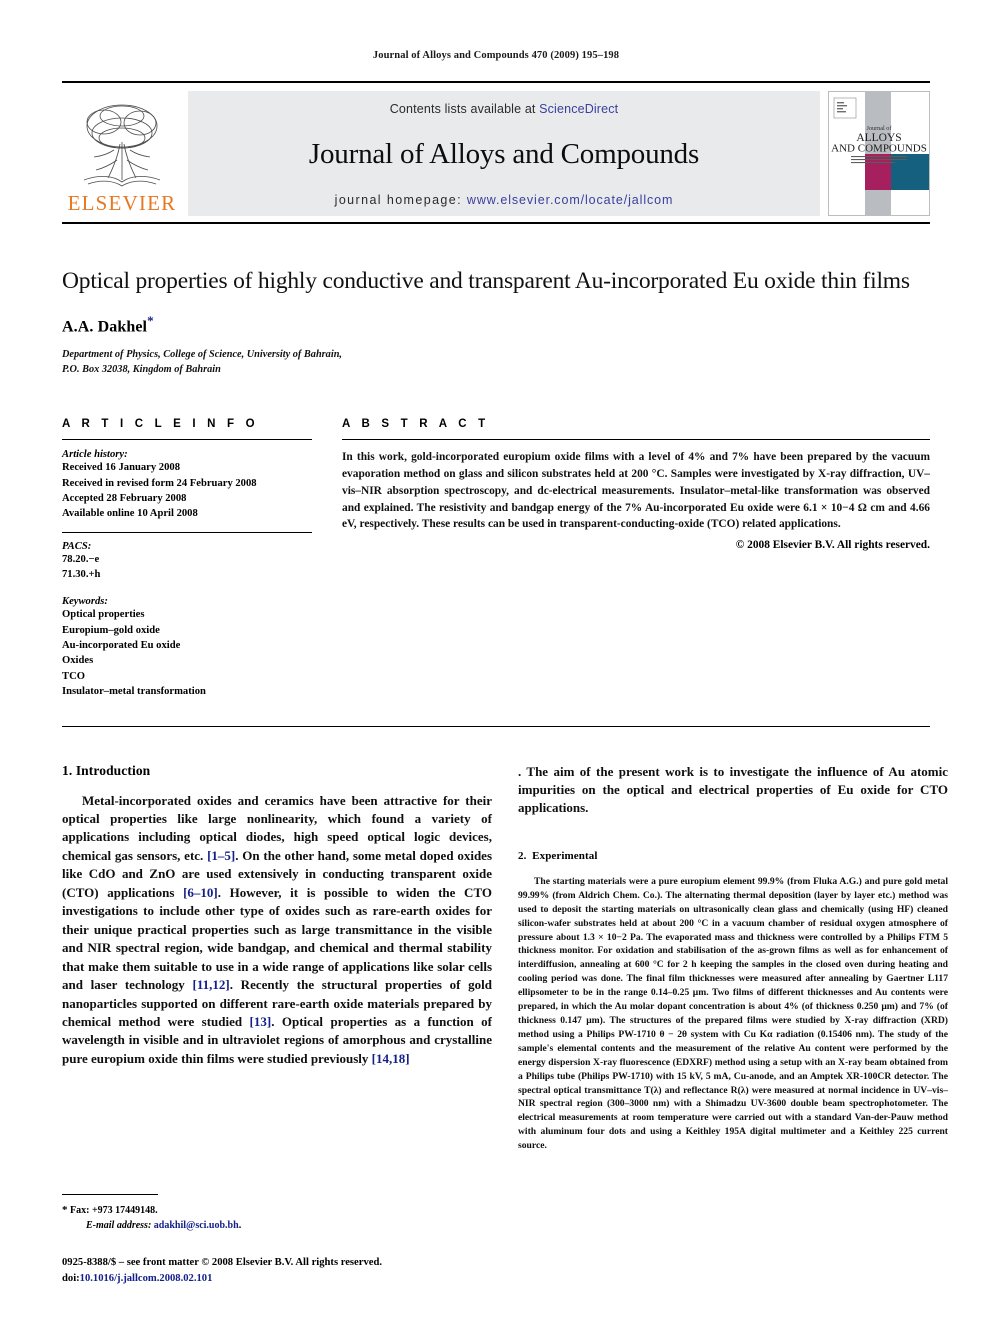 This screenshot has width=992, height=1323. What do you see at coordinates (187, 589) in the screenshot?
I see `pacs-keywords-gap` at bounding box center [187, 589].